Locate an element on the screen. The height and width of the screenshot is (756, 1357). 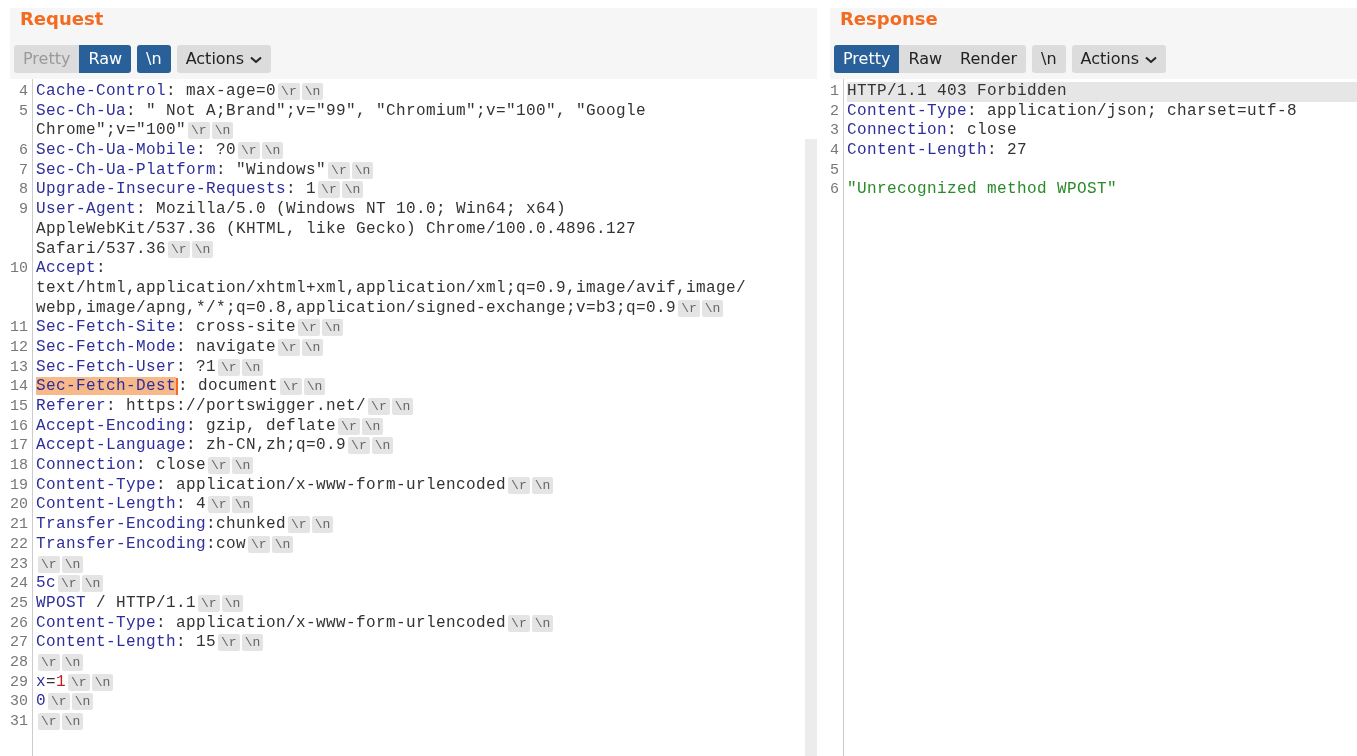
line-number: 26 is located at coordinates (19, 623).